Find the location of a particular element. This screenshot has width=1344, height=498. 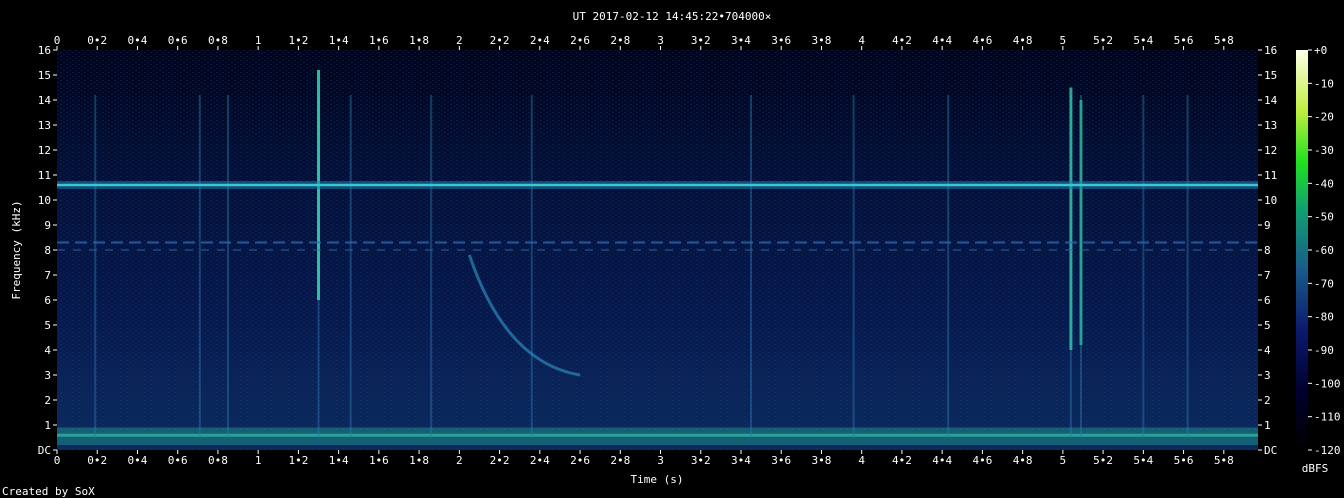

x-tick-label-top: 5•6 is located at coordinates (1184, 40).